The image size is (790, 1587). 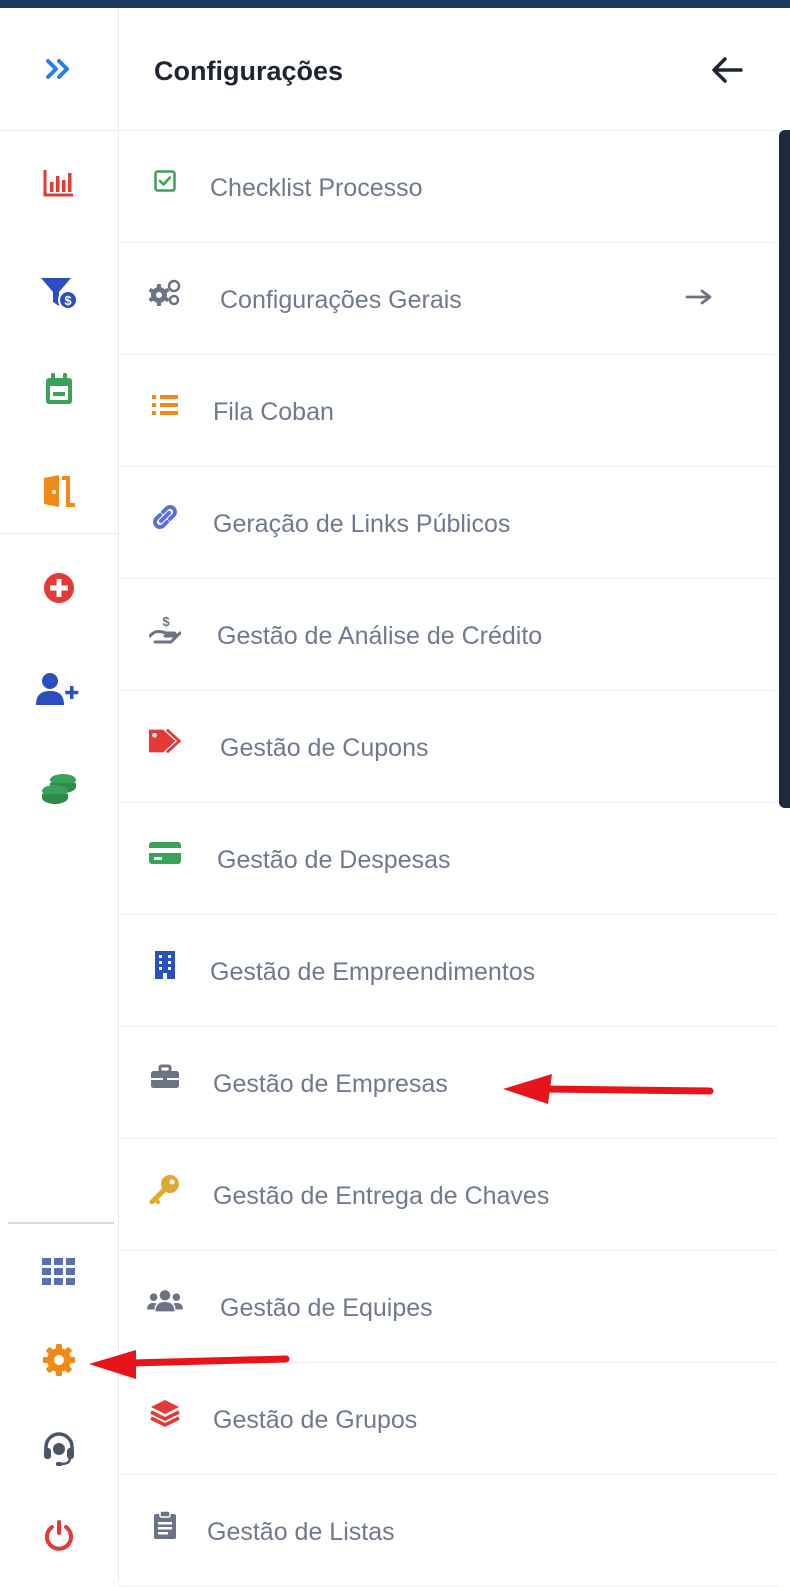 I want to click on user-plus-icon, so click(x=57, y=689).